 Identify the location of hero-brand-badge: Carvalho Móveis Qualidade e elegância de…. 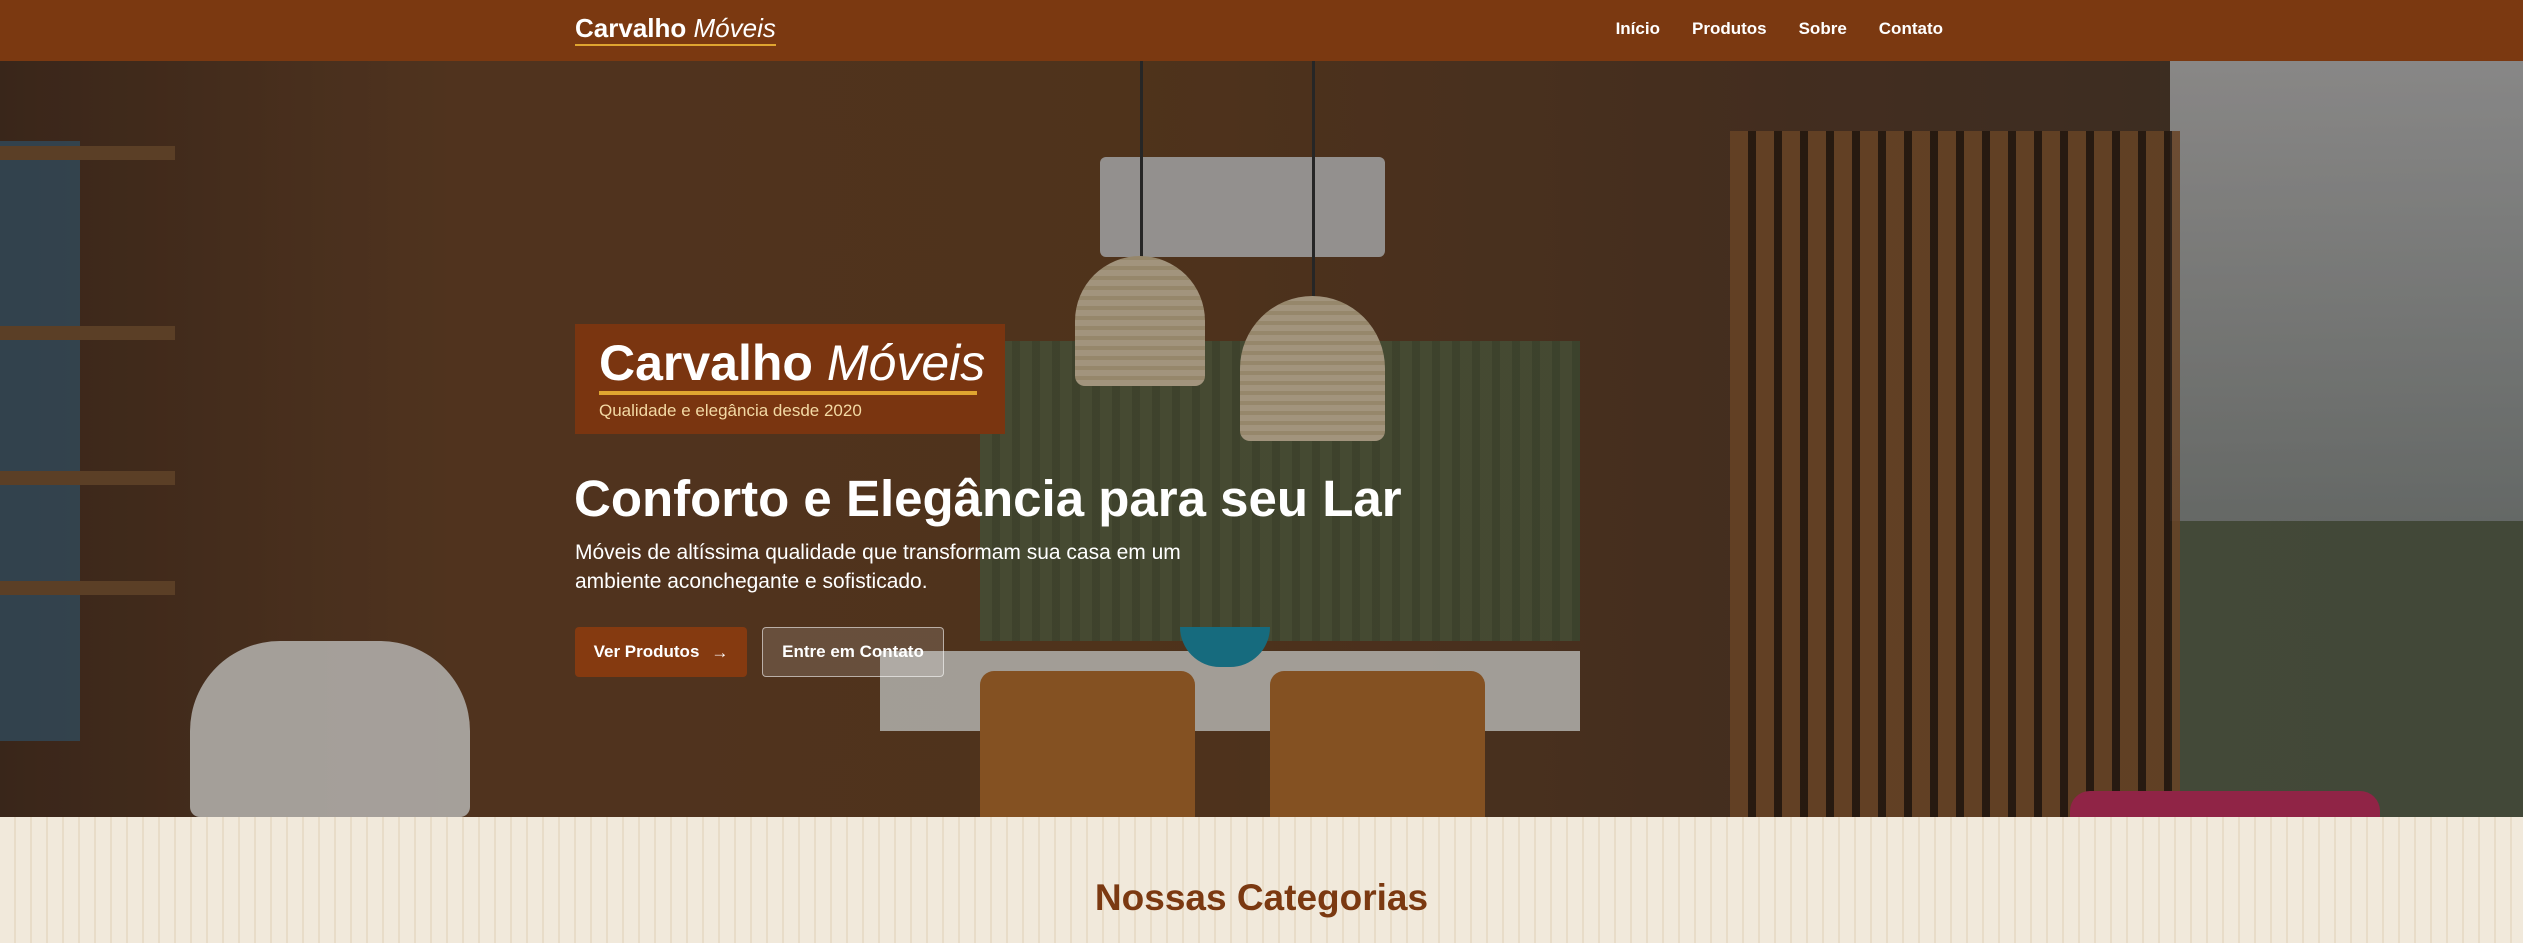
(790, 379).